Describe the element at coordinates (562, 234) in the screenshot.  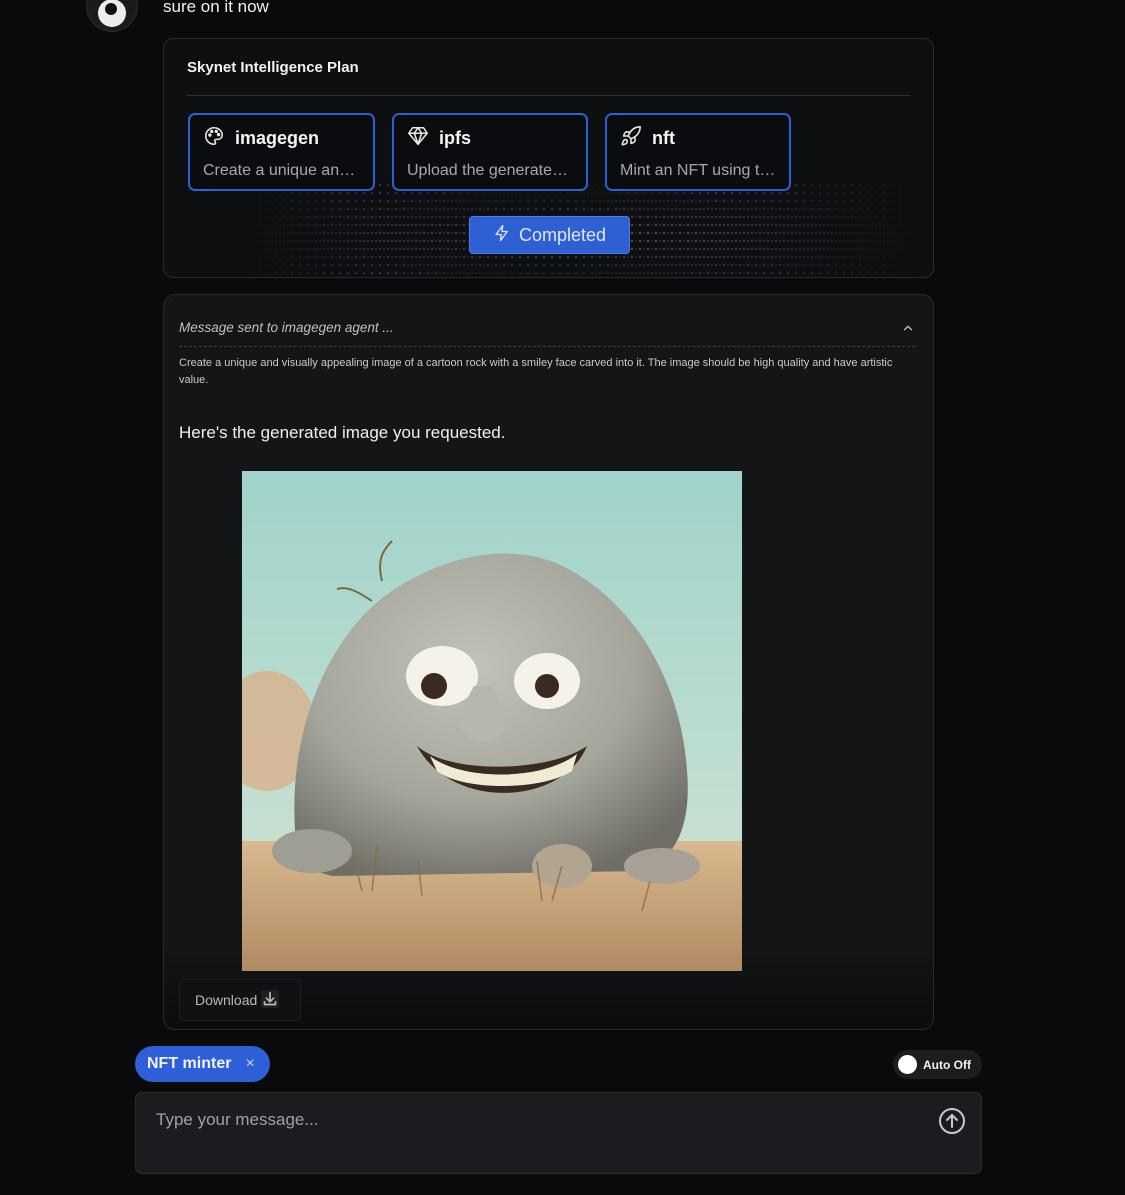
I see `completed-label: Completed` at that location.